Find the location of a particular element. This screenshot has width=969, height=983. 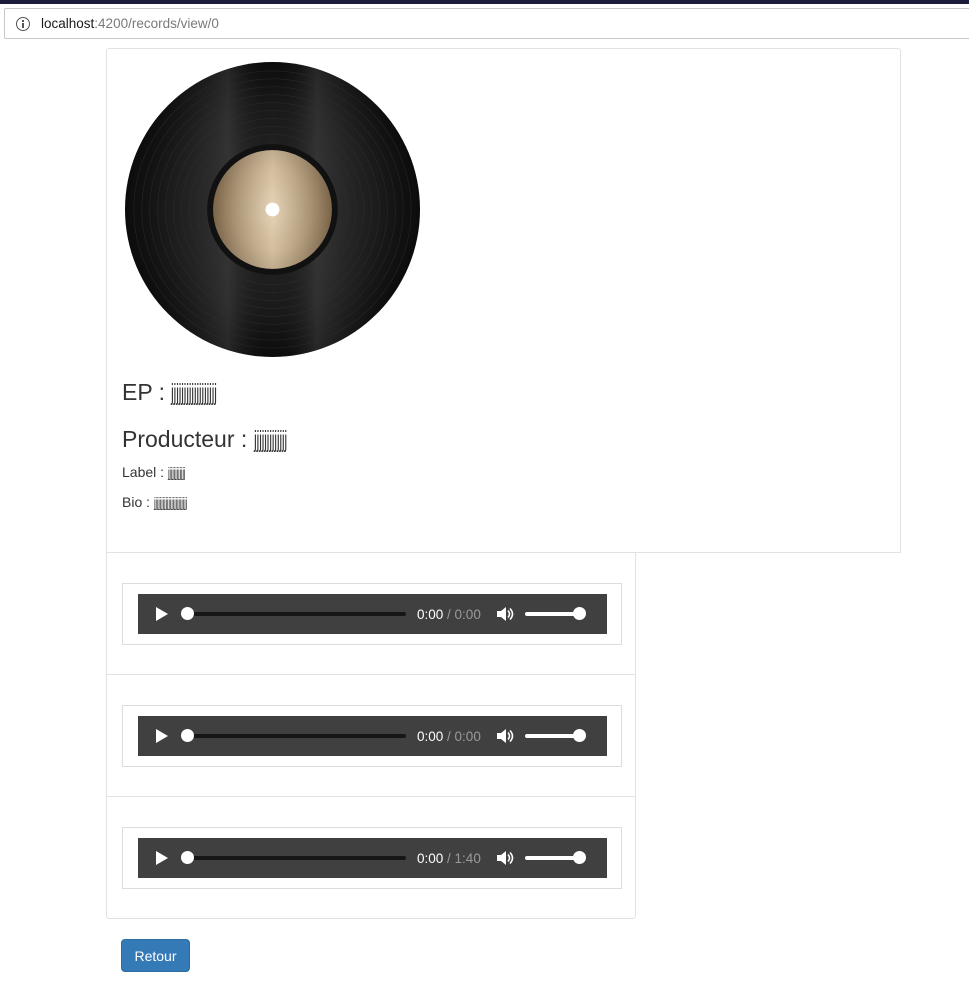

bio-line: Bio : jjjjjjjjjjjjjjjjjjjjjjj is located at coordinates (168, 502).